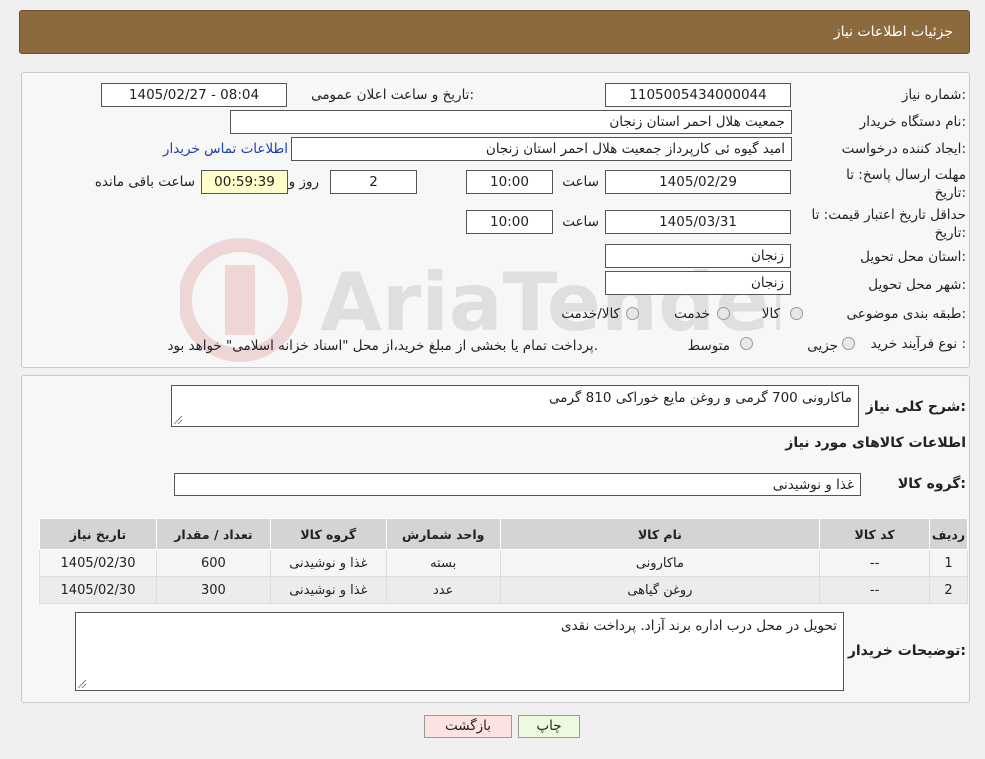 The height and width of the screenshot is (759, 985). What do you see at coordinates (580, 182) in the screenshot?
I see `deadline-time-label: ساعت` at bounding box center [580, 182].